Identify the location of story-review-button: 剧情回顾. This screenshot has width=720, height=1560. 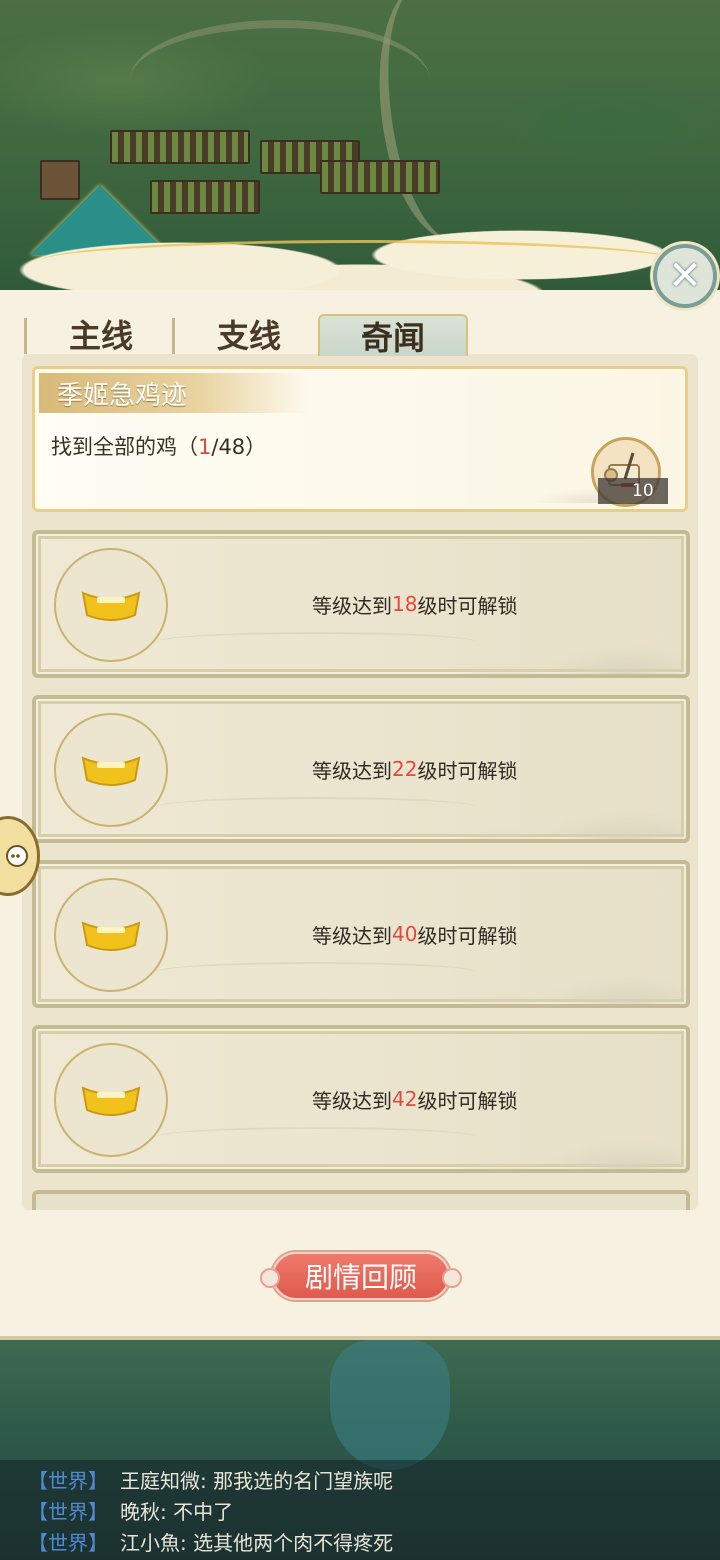
(361, 1276).